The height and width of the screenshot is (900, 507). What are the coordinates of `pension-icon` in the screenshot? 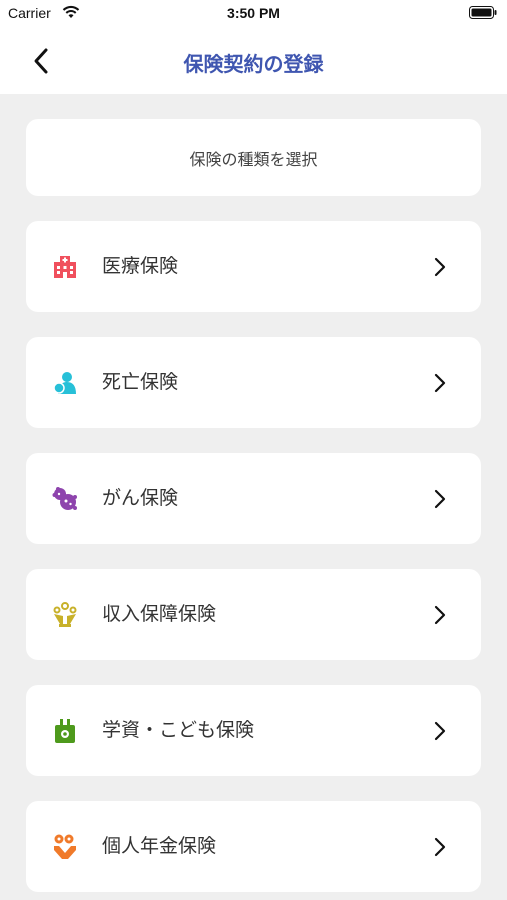 It's located at (65, 846).